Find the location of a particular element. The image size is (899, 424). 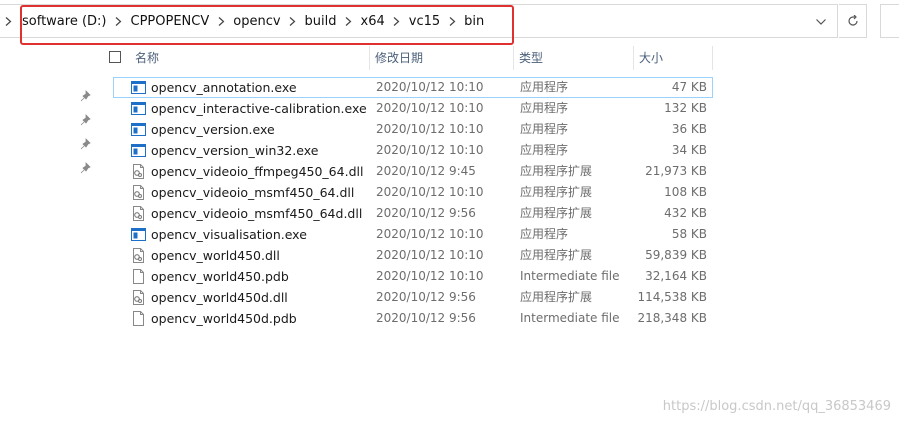

breadcrumb-item-build: build is located at coordinates (321, 21).